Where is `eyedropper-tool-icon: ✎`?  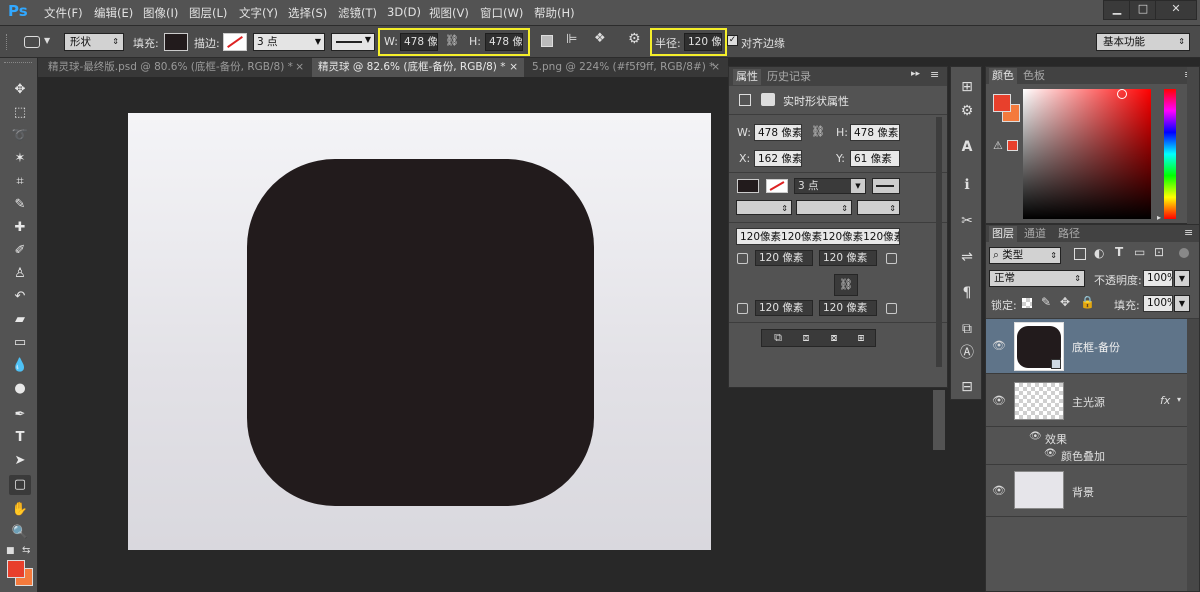 eyedropper-tool-icon: ✎ is located at coordinates (20, 205).